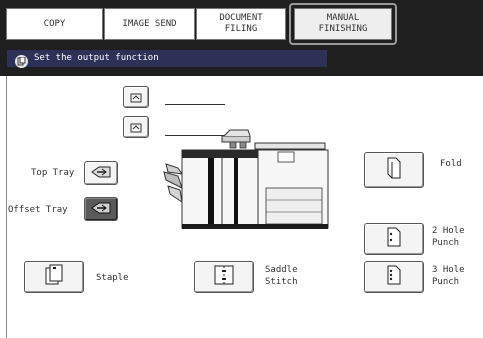  What do you see at coordinates (448, 270) in the screenshot?
I see `punch-3-label-line1: 3 Hole` at bounding box center [448, 270].